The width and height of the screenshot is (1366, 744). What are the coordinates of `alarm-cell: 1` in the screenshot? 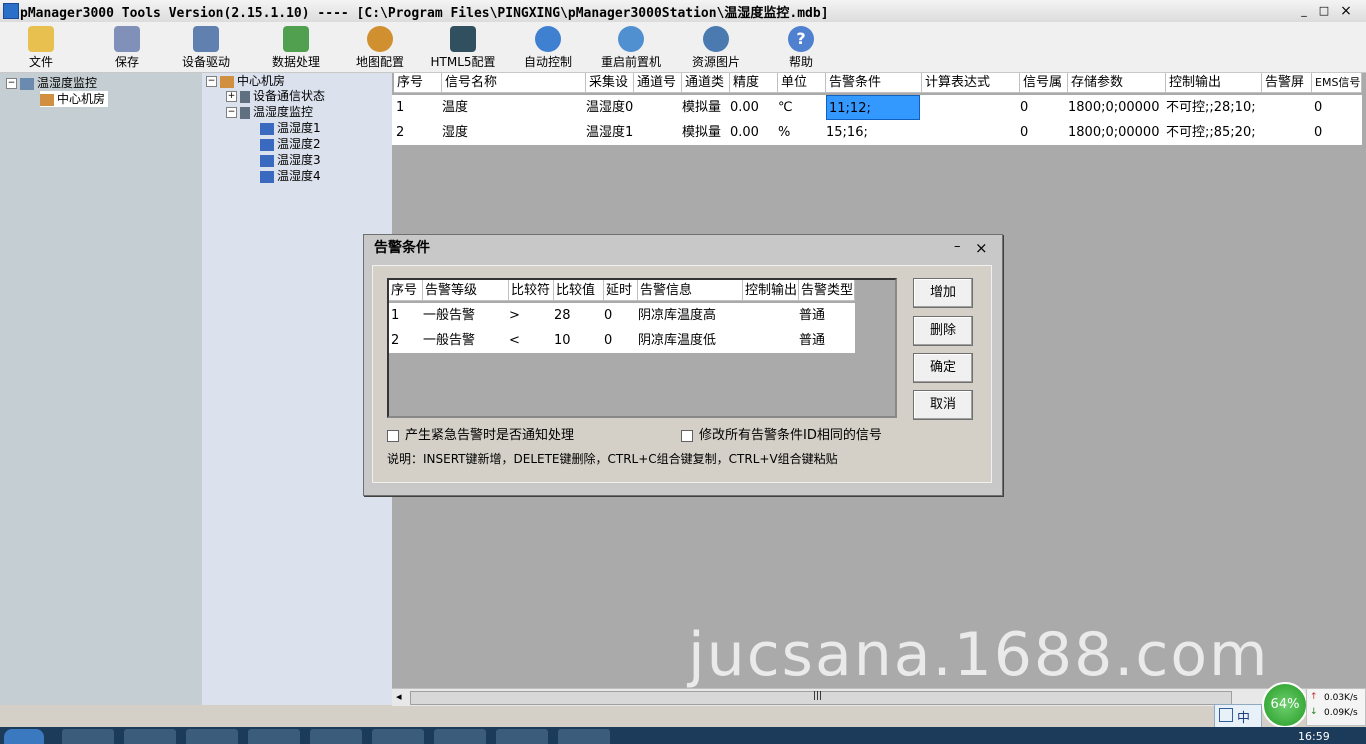 It's located at (395, 315).